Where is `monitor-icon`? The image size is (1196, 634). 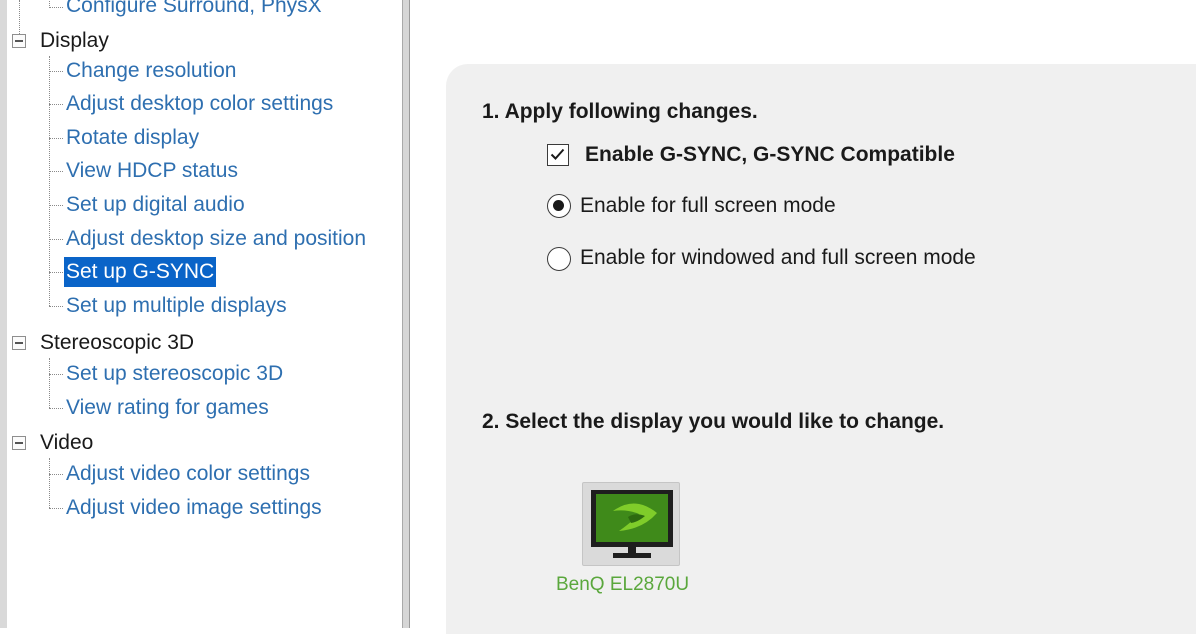 monitor-icon is located at coordinates (632, 524).